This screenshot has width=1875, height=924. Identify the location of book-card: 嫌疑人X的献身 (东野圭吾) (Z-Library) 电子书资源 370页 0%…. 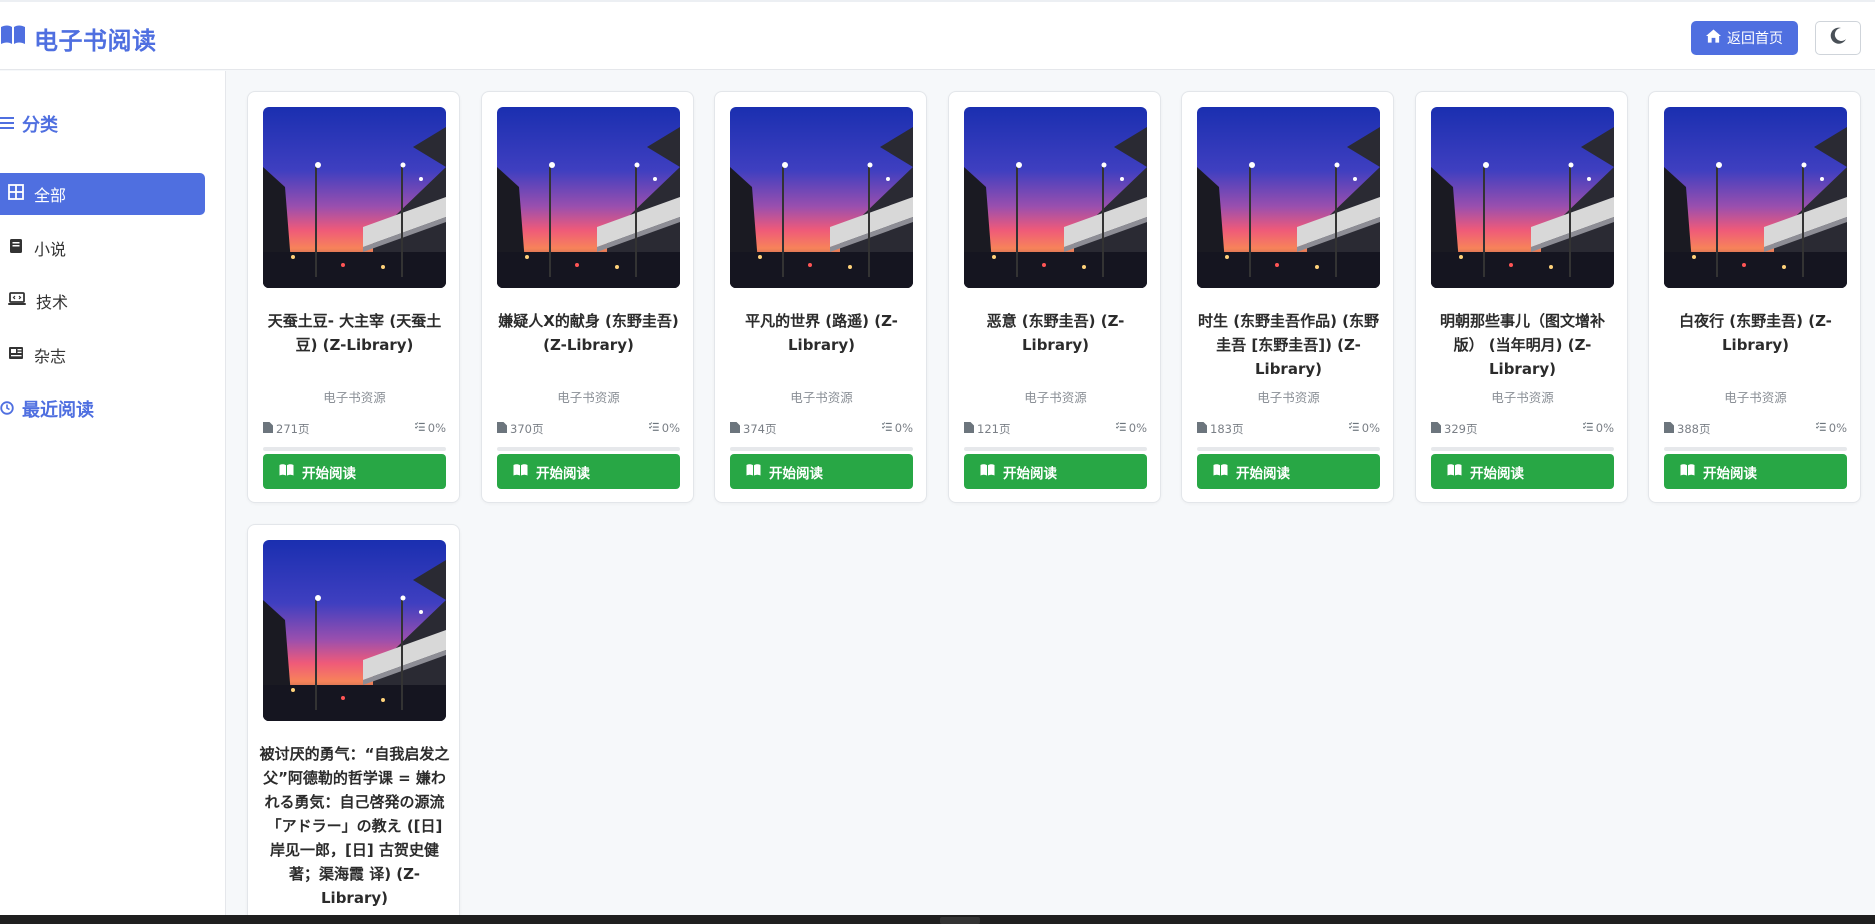
(587, 297).